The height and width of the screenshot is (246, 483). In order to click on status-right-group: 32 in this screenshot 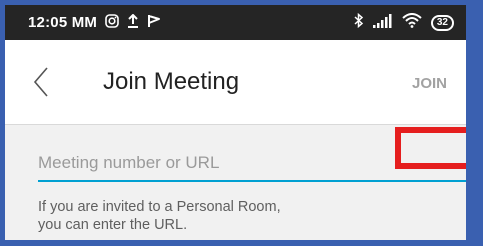, I will do `click(404, 22)`.